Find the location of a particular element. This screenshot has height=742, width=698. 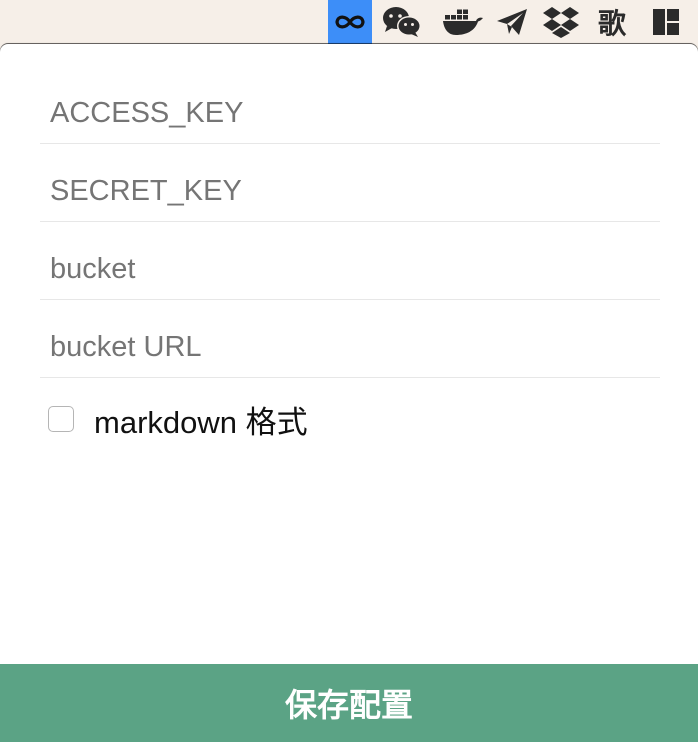

bucket-input is located at coordinates (350, 269).